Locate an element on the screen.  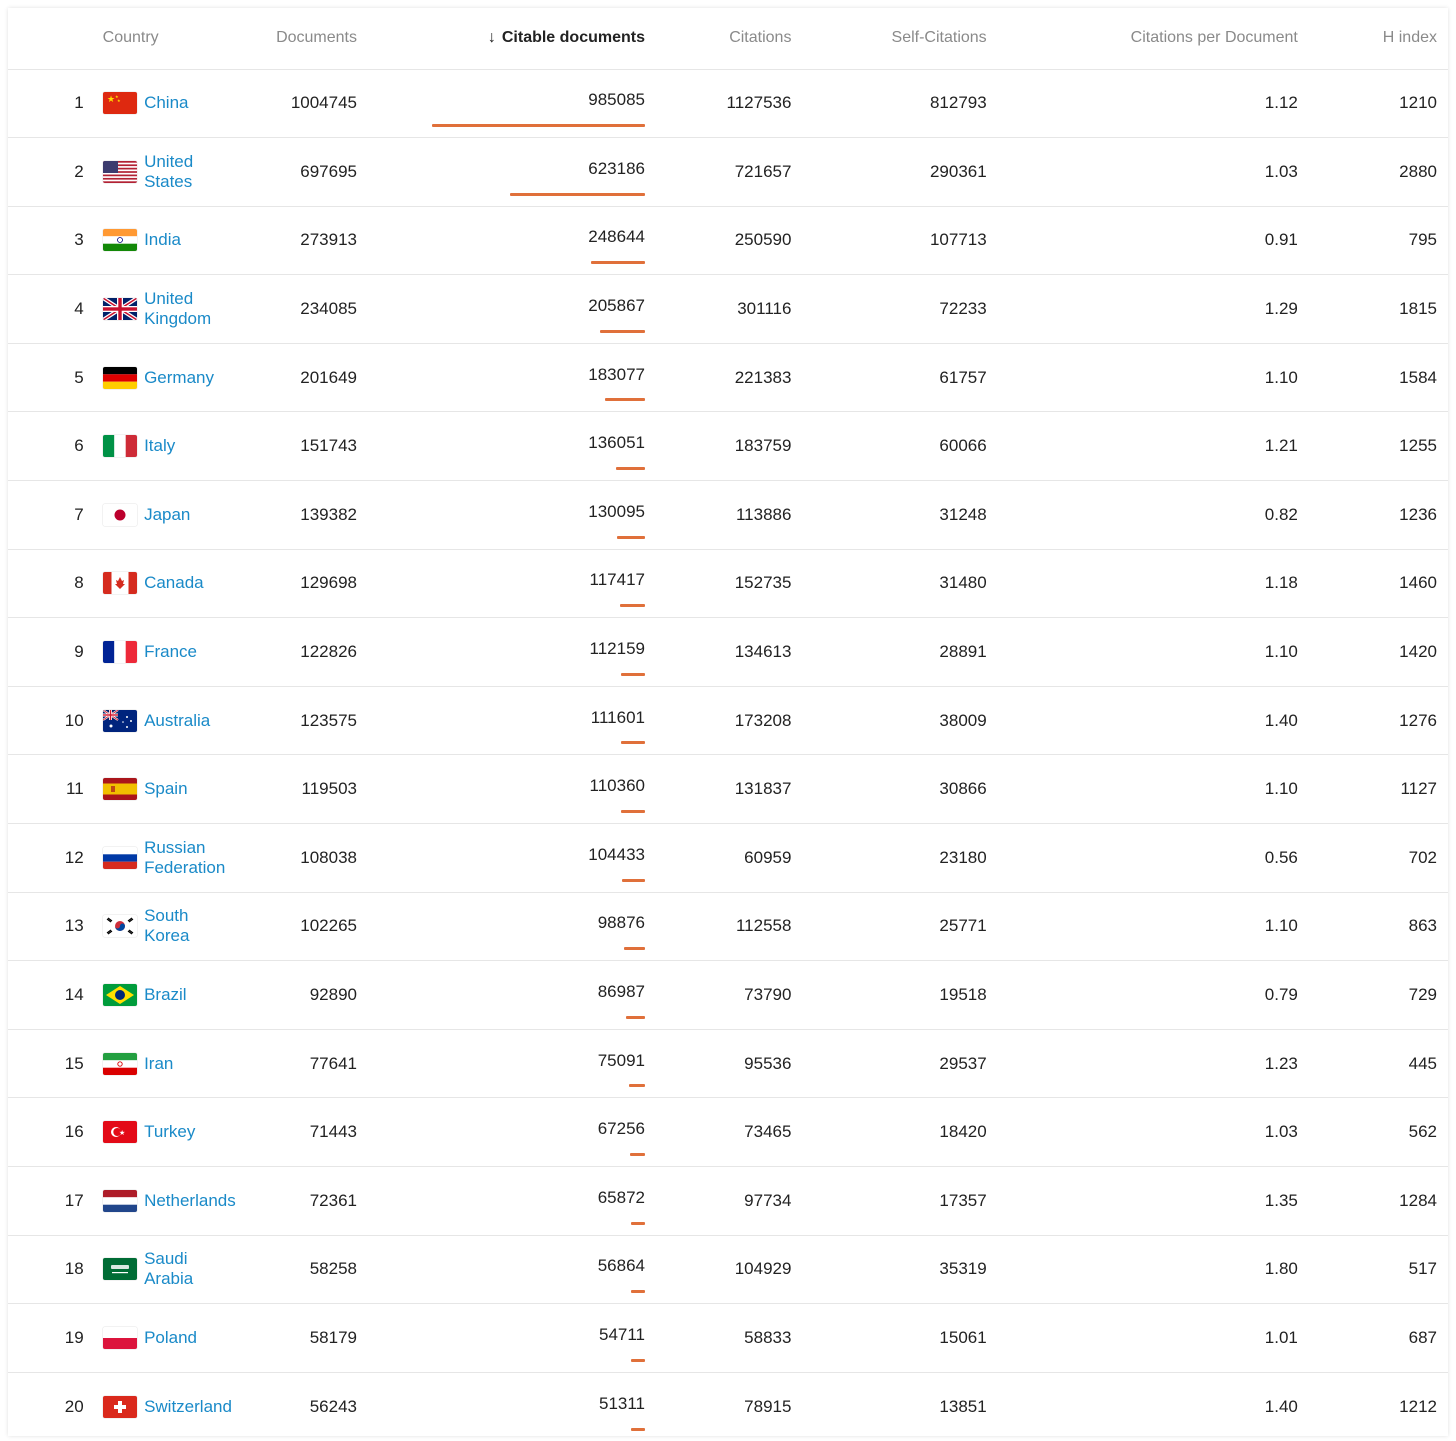
country-link: Poland is located at coordinates (170, 1337).